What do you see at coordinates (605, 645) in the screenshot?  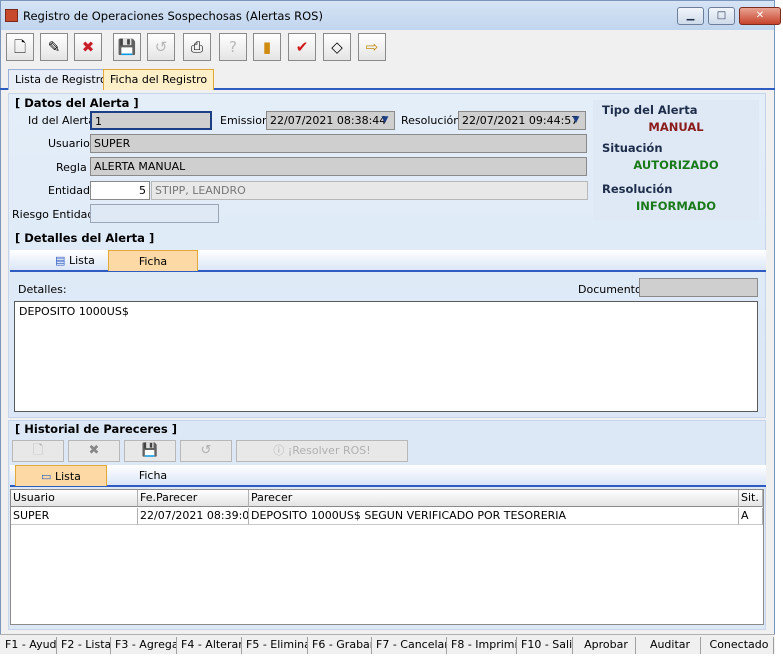 I see `status-item-9: Aprobar` at bounding box center [605, 645].